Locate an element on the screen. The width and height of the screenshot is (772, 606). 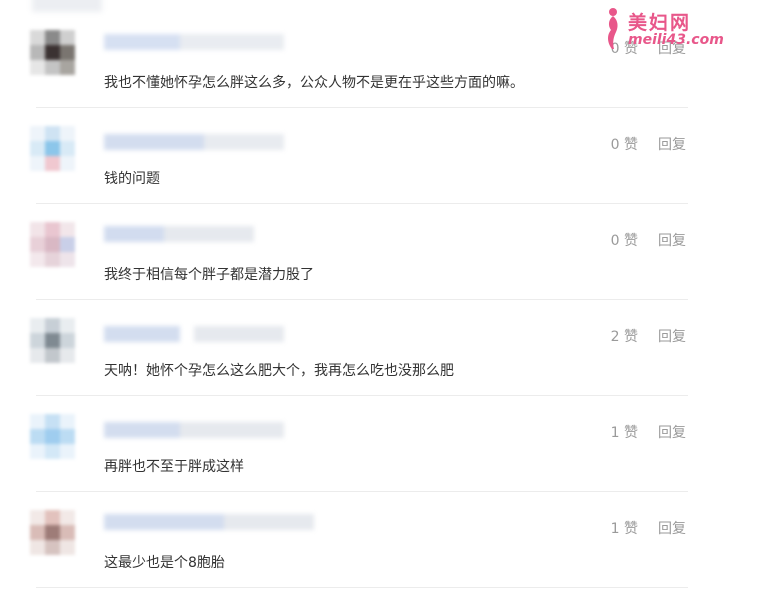
site-watermark: 美妇网 meili43.com is located at coordinates (665, 28).